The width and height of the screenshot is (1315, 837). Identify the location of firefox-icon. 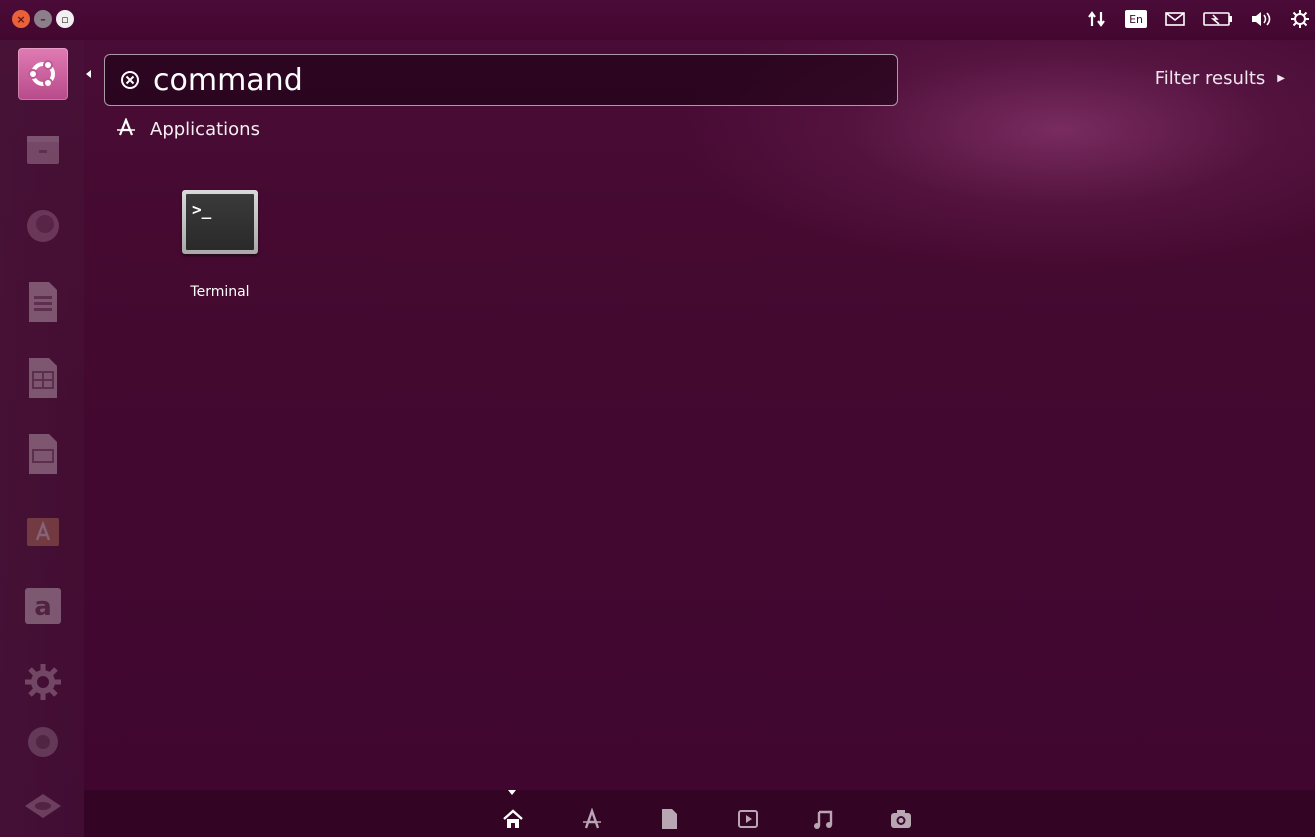
(43, 226).